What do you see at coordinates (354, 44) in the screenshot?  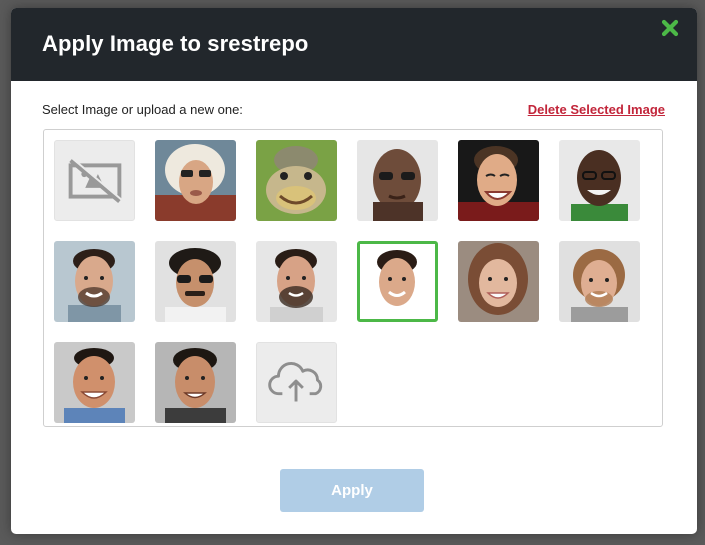 I see `dialog-header: Apply Image to srestrepo` at bounding box center [354, 44].